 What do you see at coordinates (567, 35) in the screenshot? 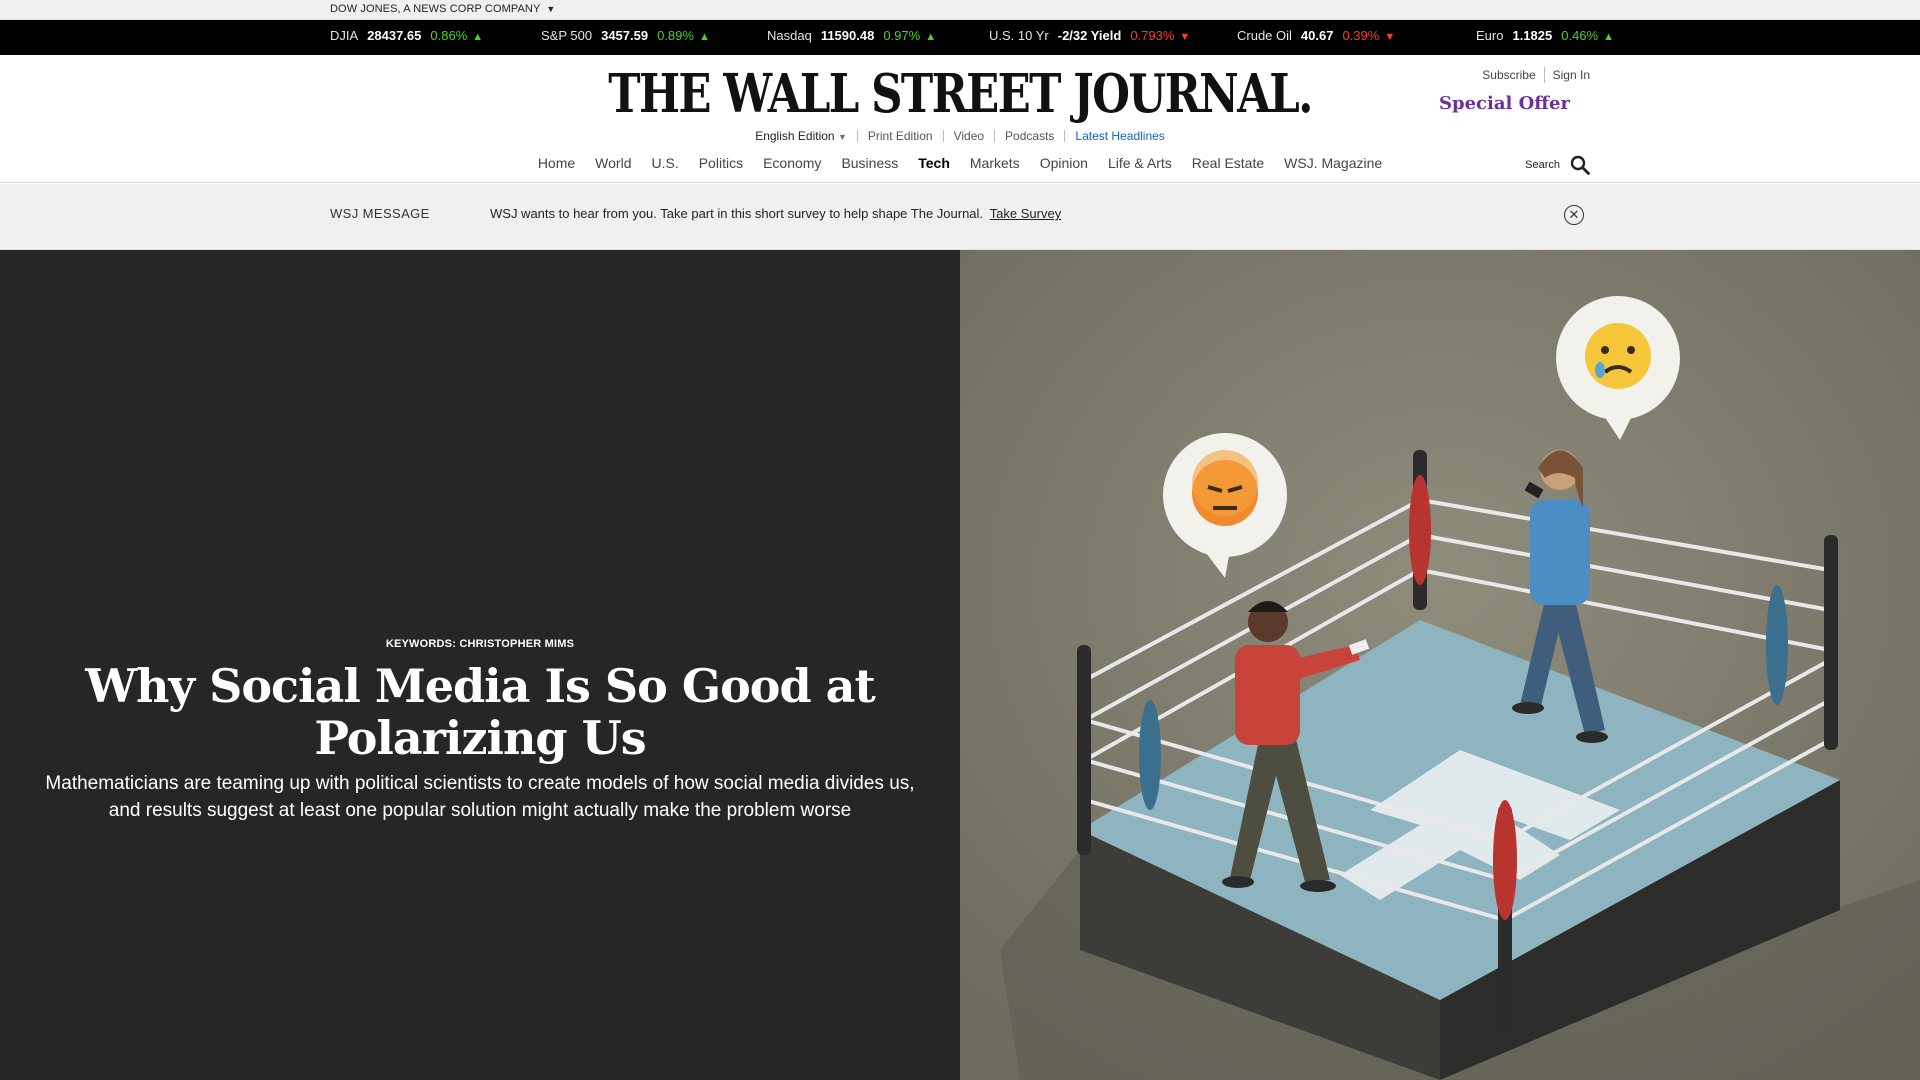
I see `ticker-name: S&P 500` at bounding box center [567, 35].